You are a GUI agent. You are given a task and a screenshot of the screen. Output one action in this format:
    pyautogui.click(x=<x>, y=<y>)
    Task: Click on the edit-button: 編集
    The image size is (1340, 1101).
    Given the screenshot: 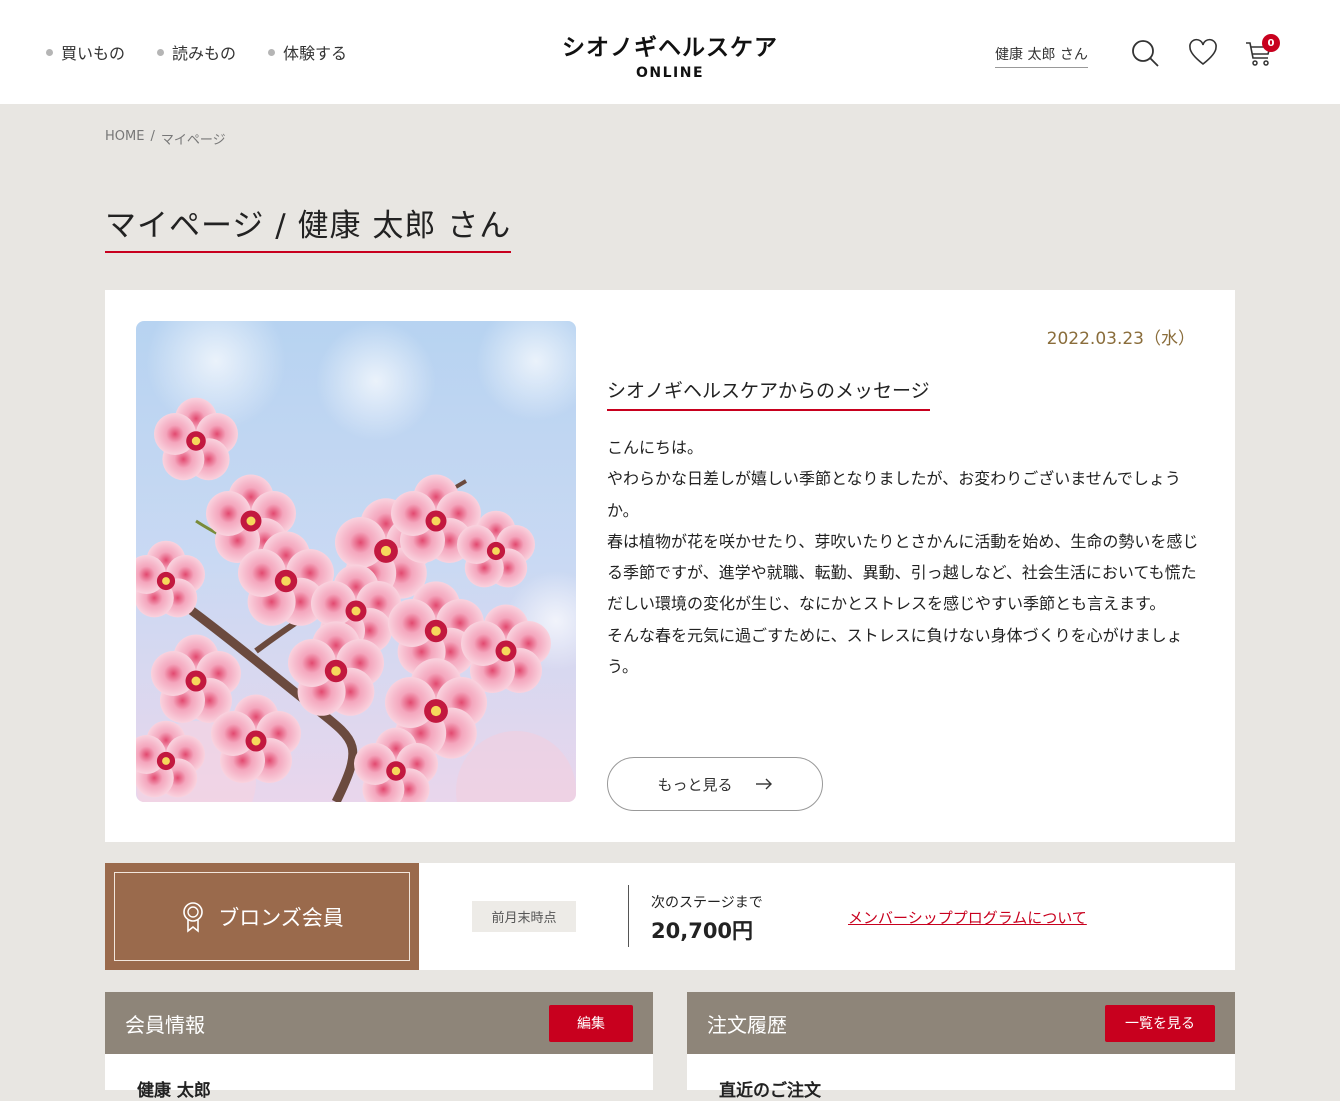 What is the action you would take?
    pyautogui.click(x=591, y=1023)
    